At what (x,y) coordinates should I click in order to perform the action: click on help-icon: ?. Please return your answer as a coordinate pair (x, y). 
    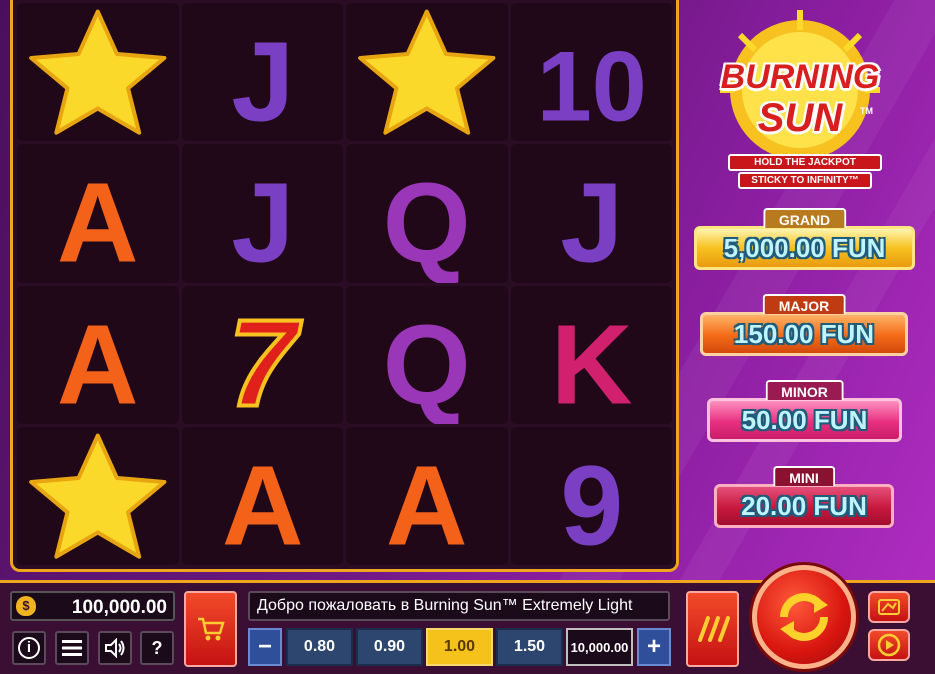
    Looking at the image, I should click on (157, 647).